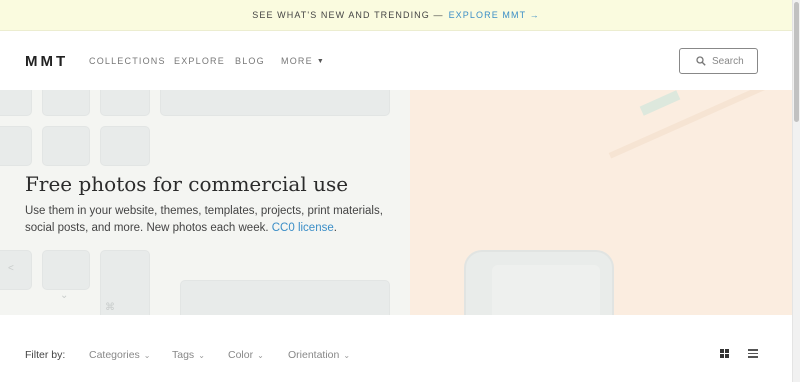 Image resolution: width=800 pixels, height=382 pixels. Describe the element at coordinates (199, 61) in the screenshot. I see `nav-explore: EXPLORE` at that location.